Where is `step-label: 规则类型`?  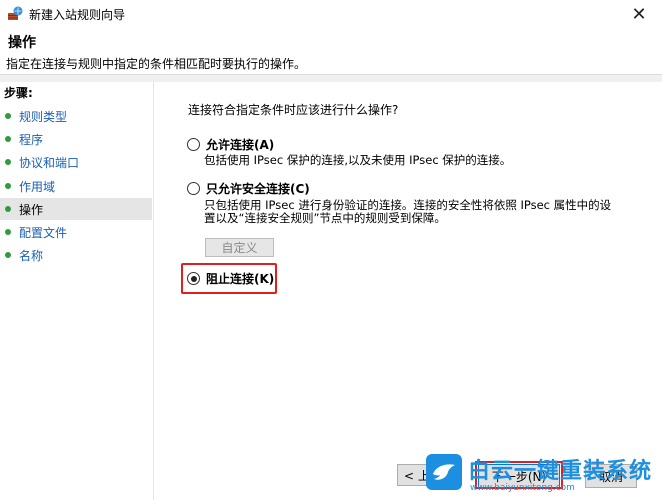 step-label: 规则类型 is located at coordinates (43, 116).